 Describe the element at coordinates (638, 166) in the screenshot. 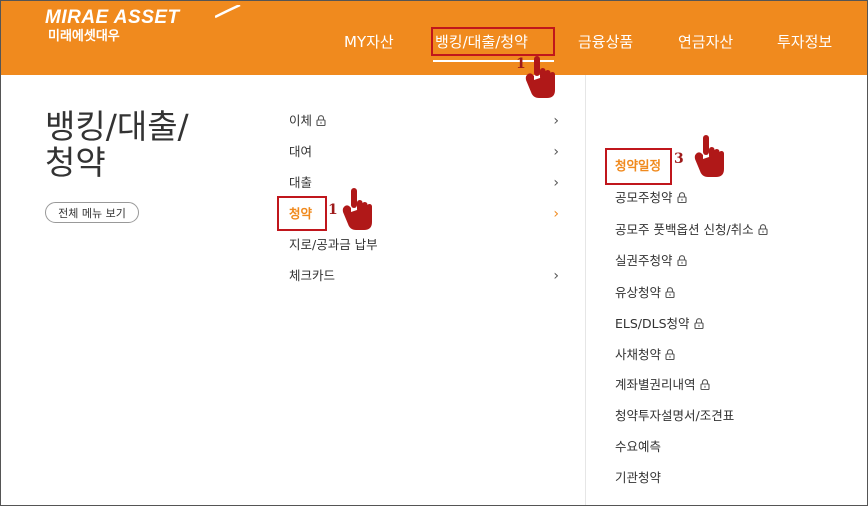

I see `highlight-box-submenu` at that location.